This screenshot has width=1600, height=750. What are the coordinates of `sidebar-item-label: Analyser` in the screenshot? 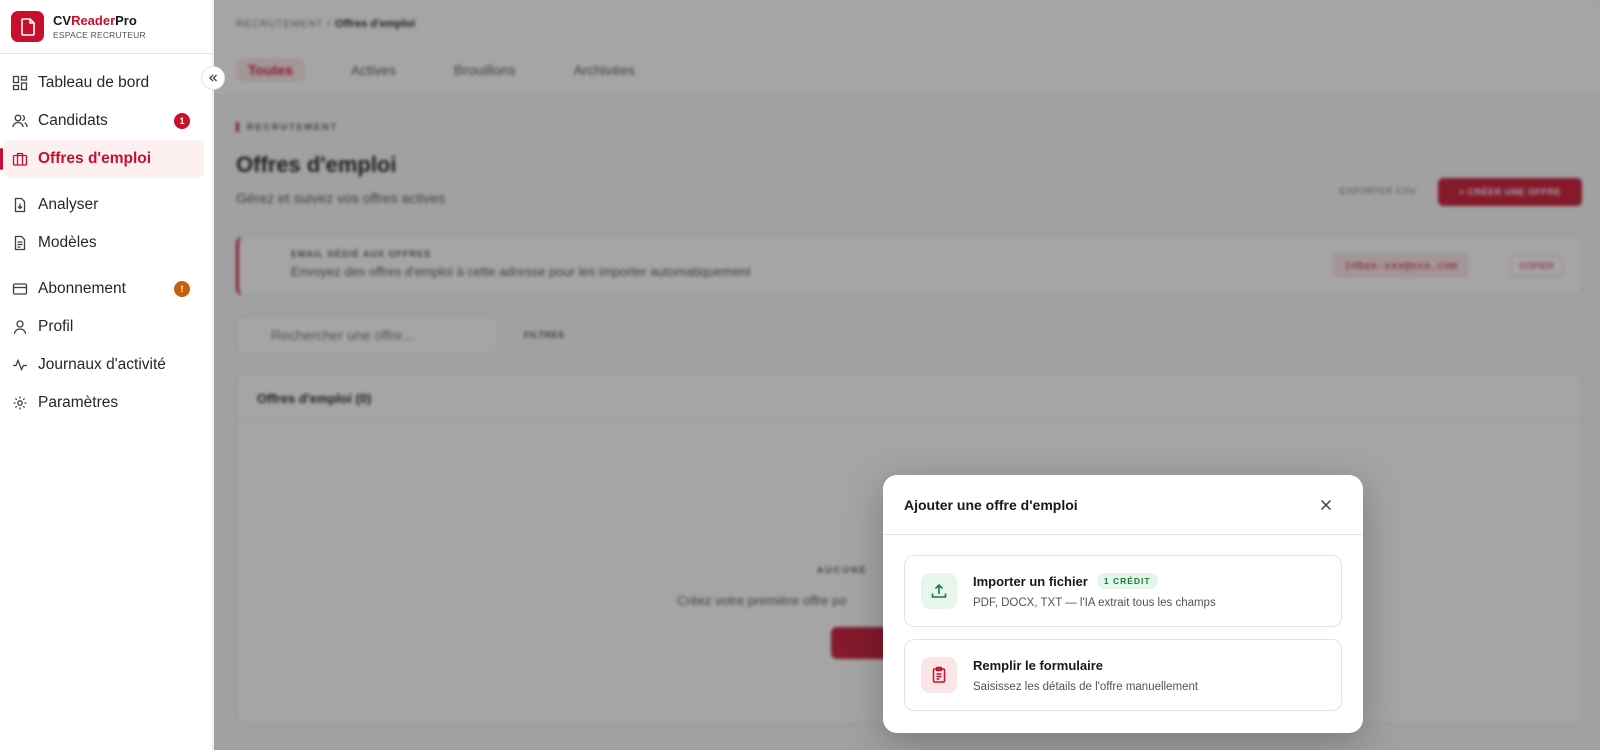 It's located at (68, 204).